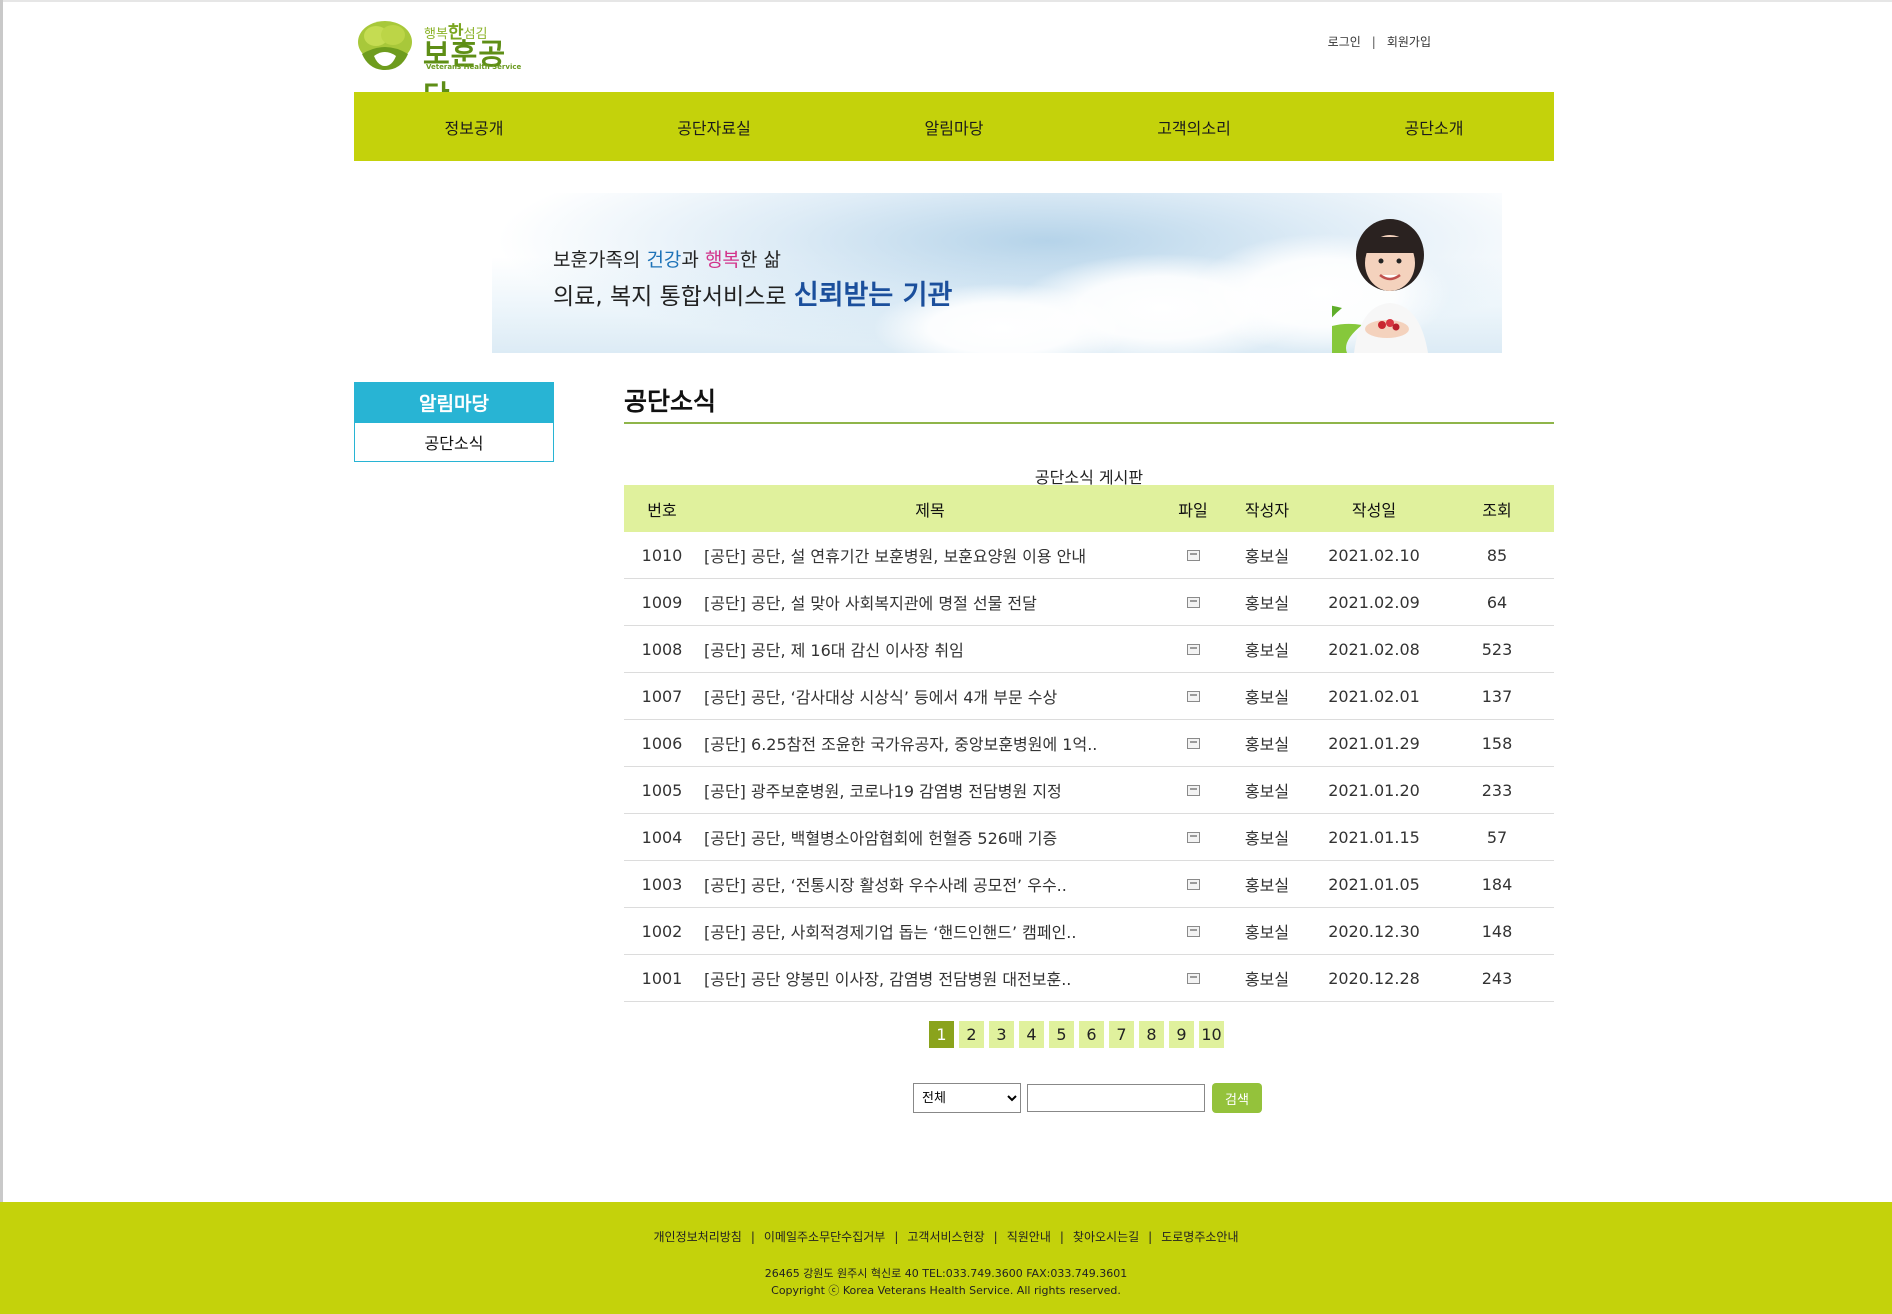  What do you see at coordinates (1374, 555) in the screenshot?
I see `row-date: 2021.02.10` at bounding box center [1374, 555].